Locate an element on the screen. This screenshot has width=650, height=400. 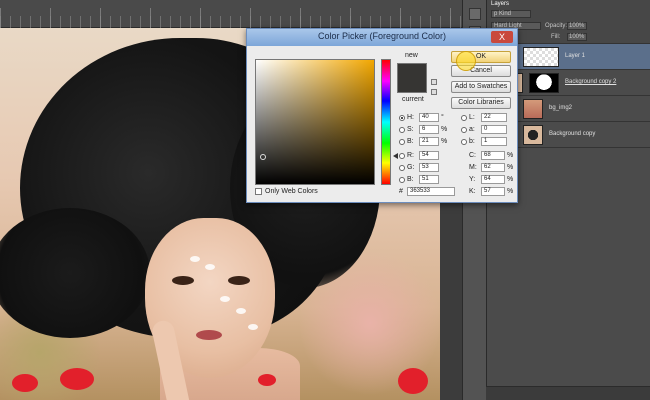
lips-shape is located at coordinates (209, 335).